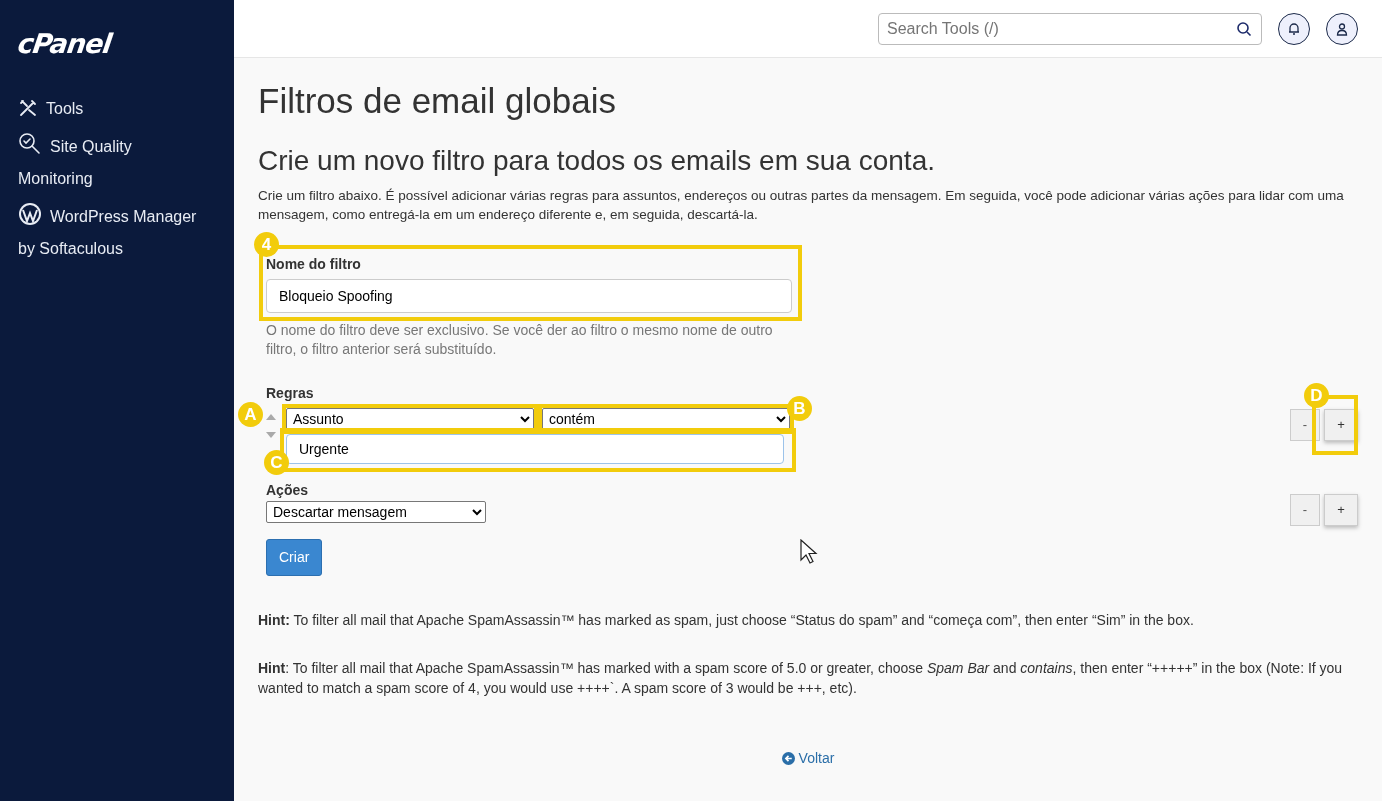  Describe the element at coordinates (113, 163) in the screenshot. I see `sidebar-item: Site Quality Monitoring` at that location.